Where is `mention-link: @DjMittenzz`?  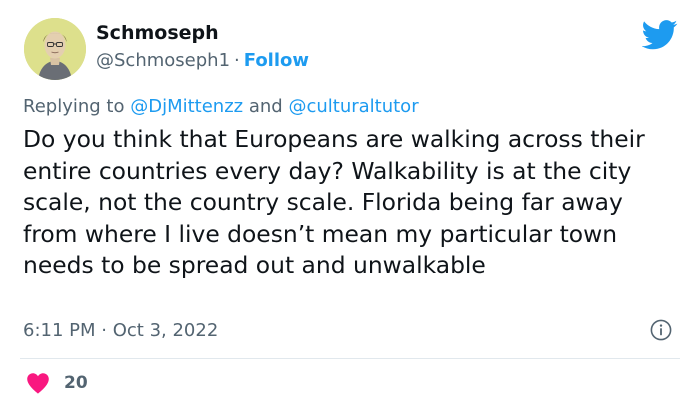
mention-link: @DjMittenzz is located at coordinates (186, 106).